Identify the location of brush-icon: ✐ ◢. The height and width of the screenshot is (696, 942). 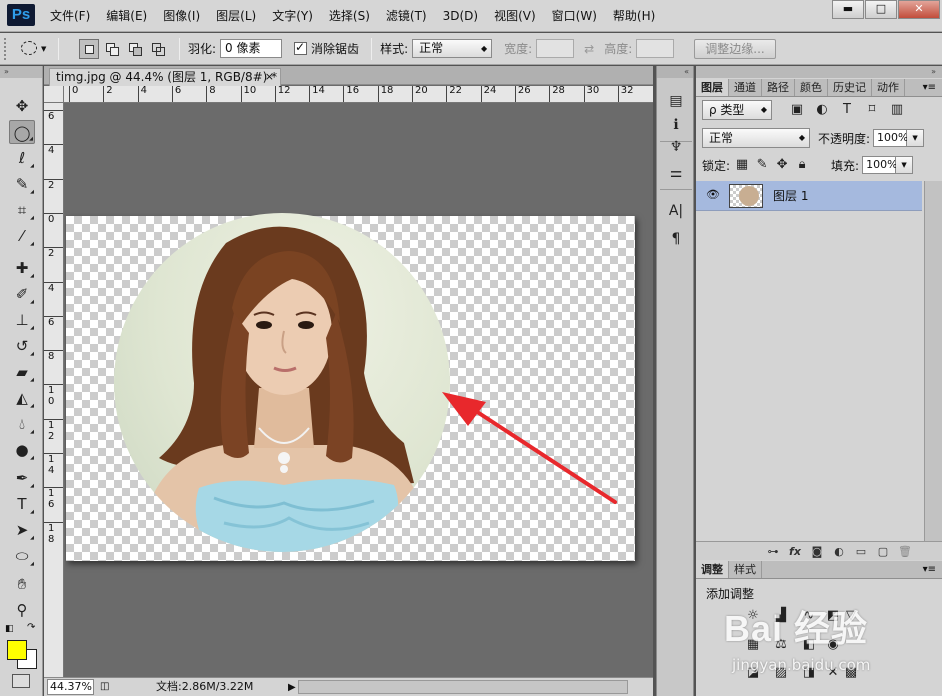
(22, 294).